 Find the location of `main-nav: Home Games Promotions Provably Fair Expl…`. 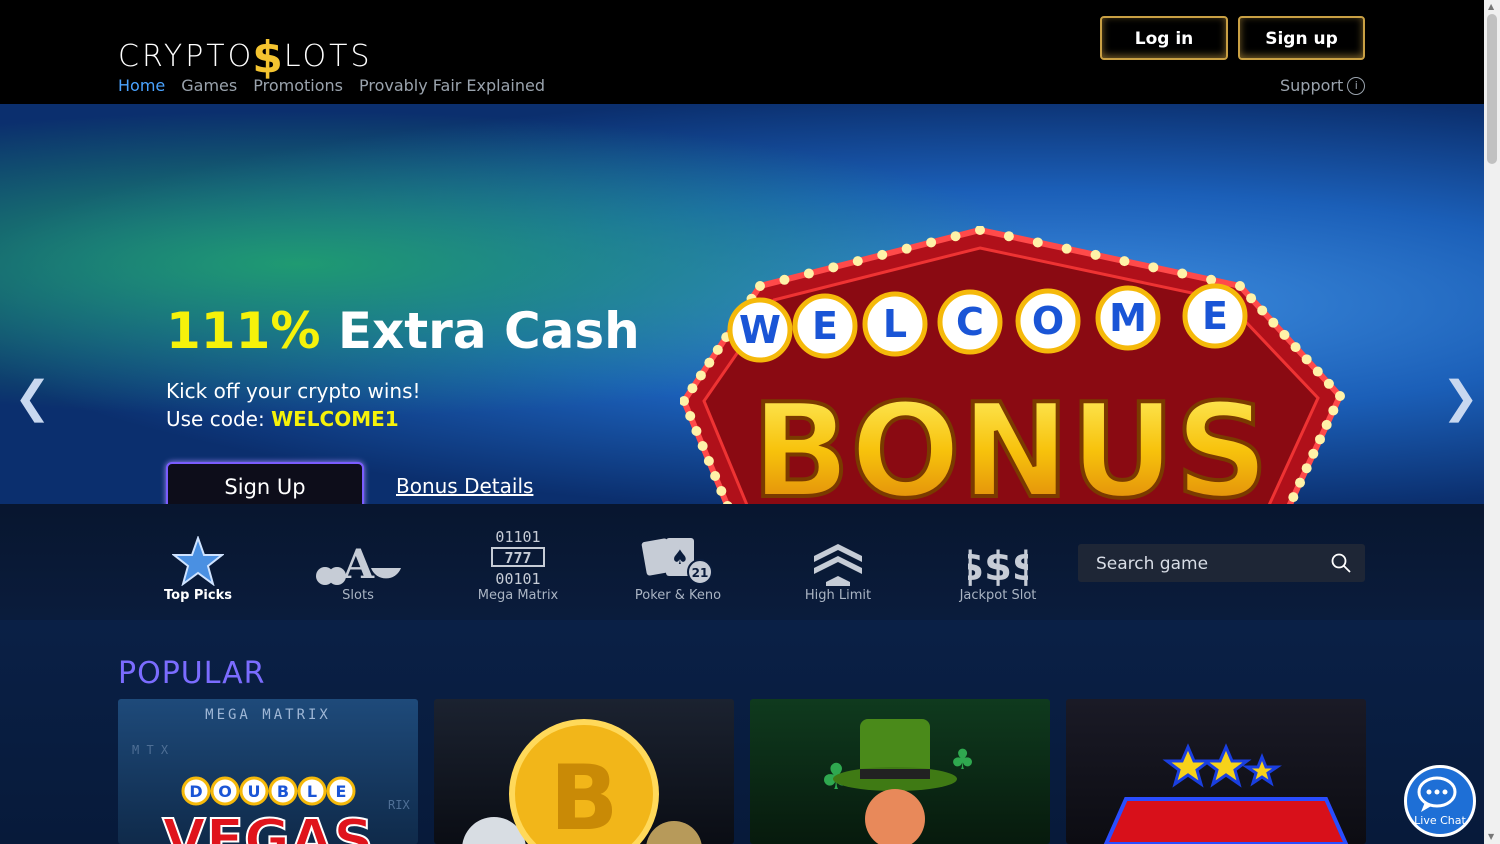

main-nav: Home Games Promotions Provably Fair Expl… is located at coordinates (331, 85).